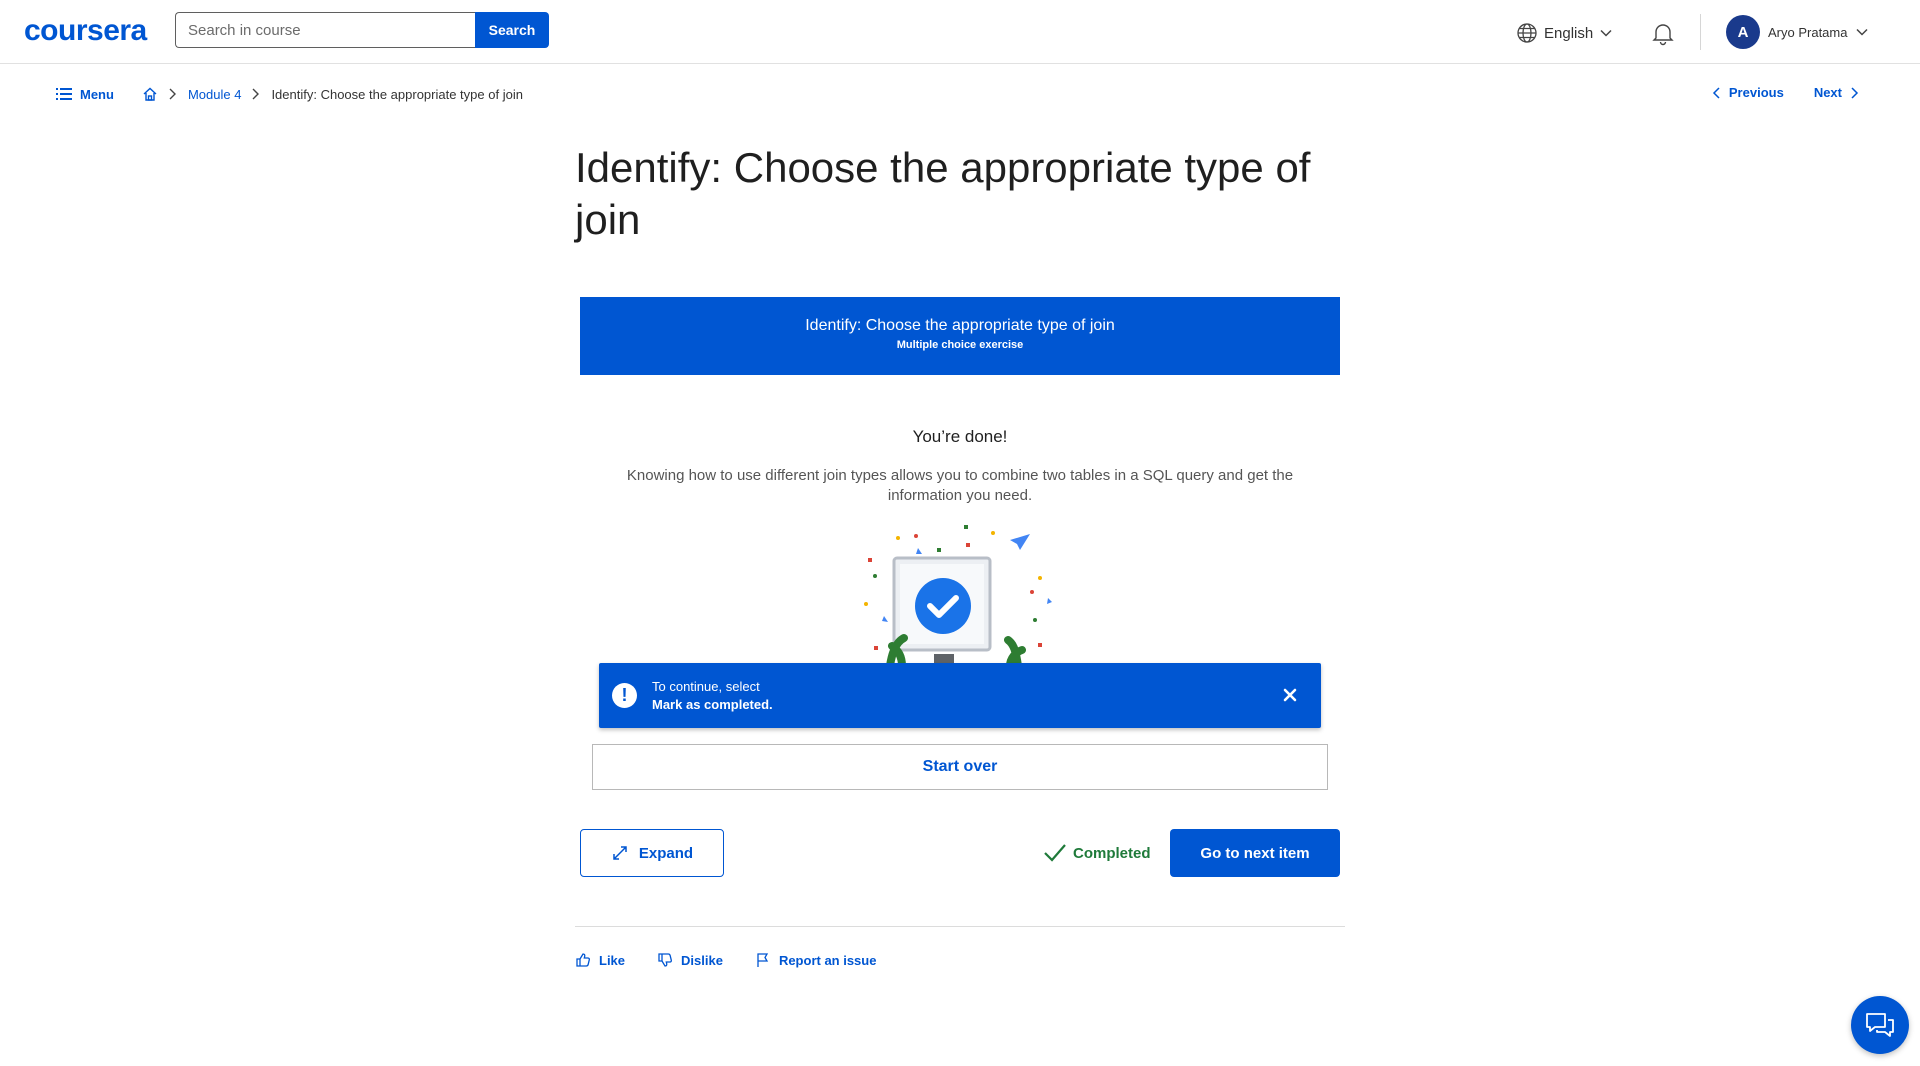 Image resolution: width=1920 pixels, height=1066 pixels. Describe the element at coordinates (702, 960) in the screenshot. I see `dislike-label: Dislike` at that location.